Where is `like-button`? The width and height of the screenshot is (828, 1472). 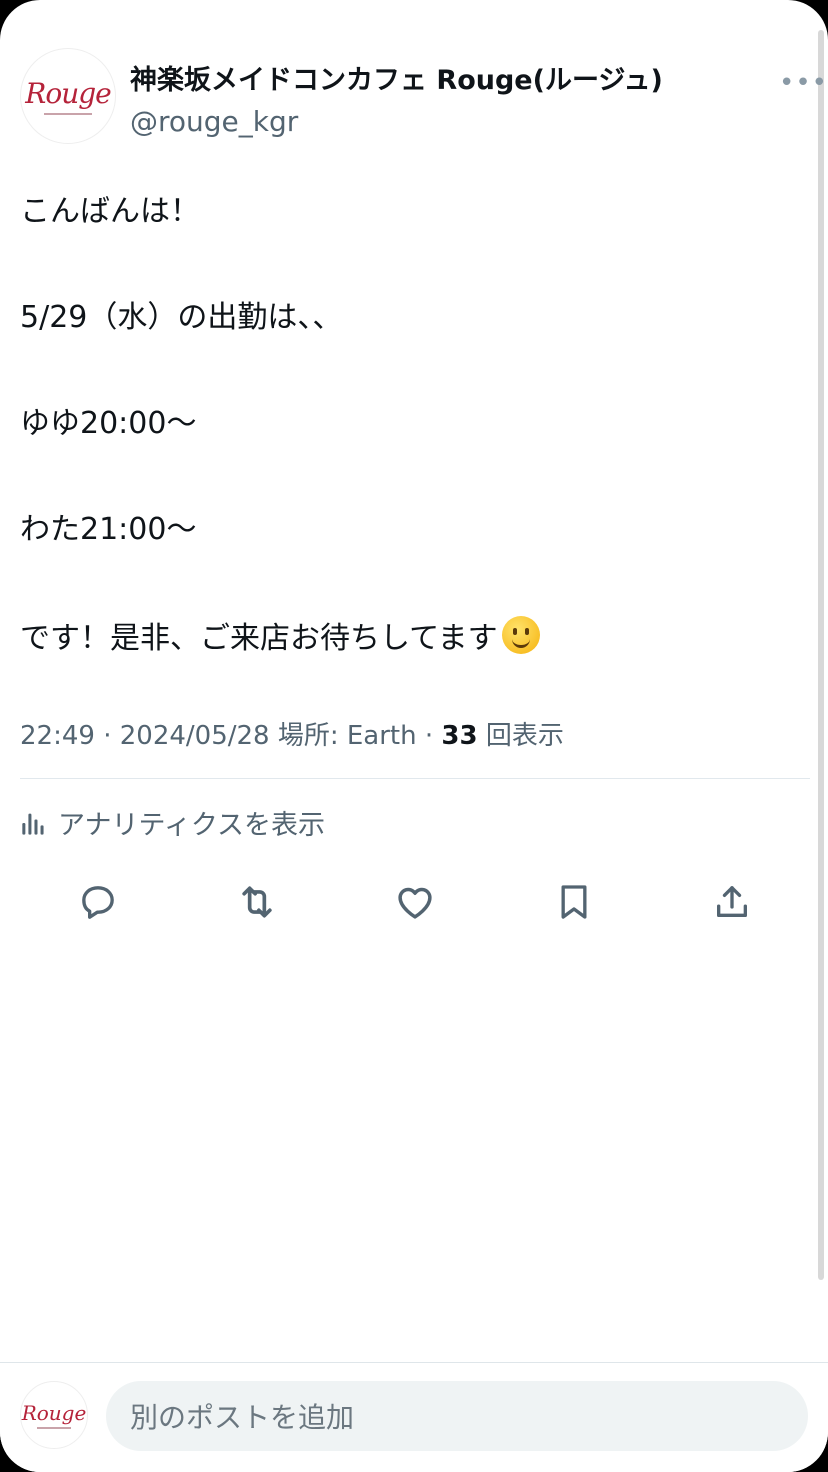
like-button is located at coordinates (415, 902).